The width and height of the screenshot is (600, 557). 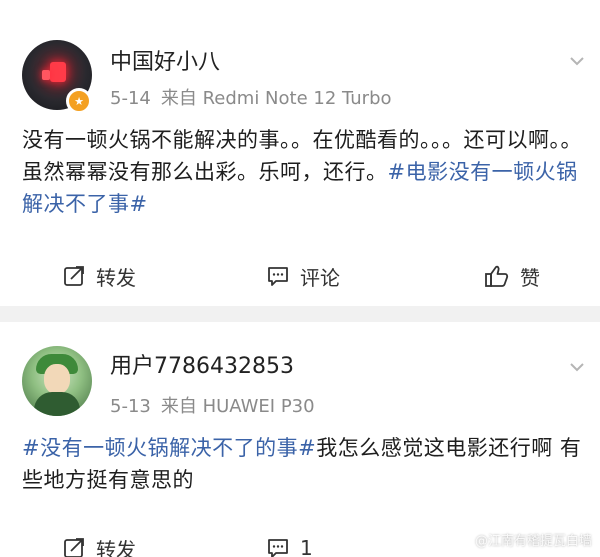 What do you see at coordinates (533, 541) in the screenshot?
I see `watermark: @江南有稽提瓦白墙` at bounding box center [533, 541].